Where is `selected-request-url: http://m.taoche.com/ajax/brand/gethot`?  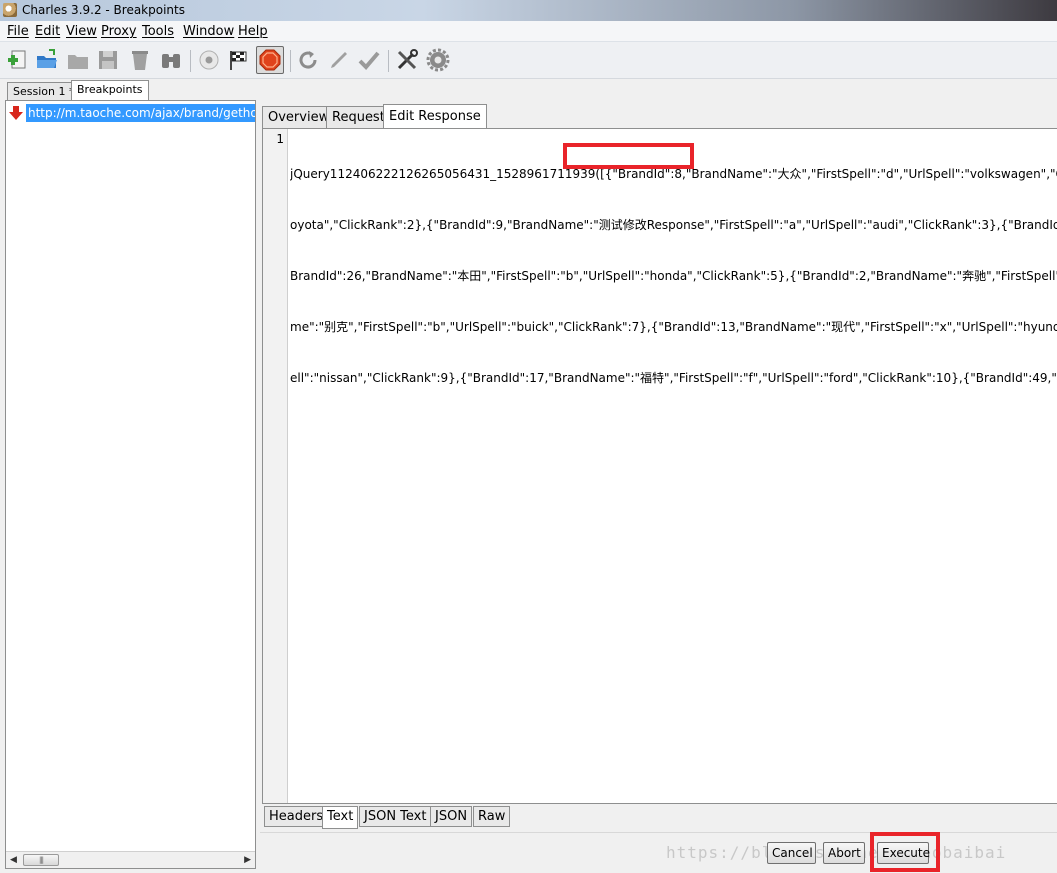 selected-request-url: http://m.taoche.com/ajax/brand/gethot is located at coordinates (140, 113).